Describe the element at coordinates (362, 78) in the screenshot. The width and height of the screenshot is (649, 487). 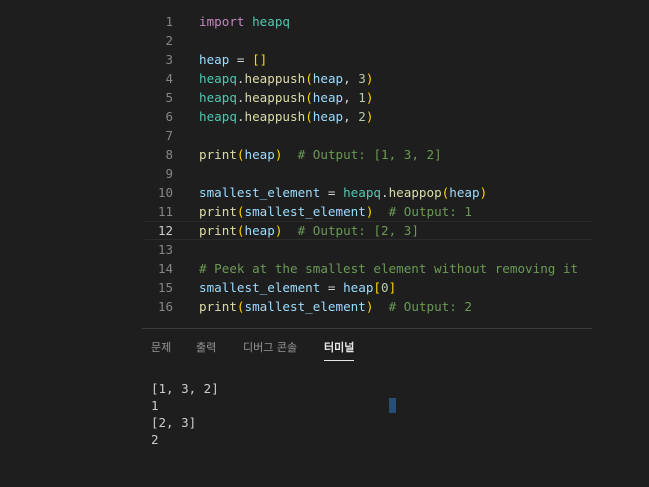
I see `code-token: 3` at that location.